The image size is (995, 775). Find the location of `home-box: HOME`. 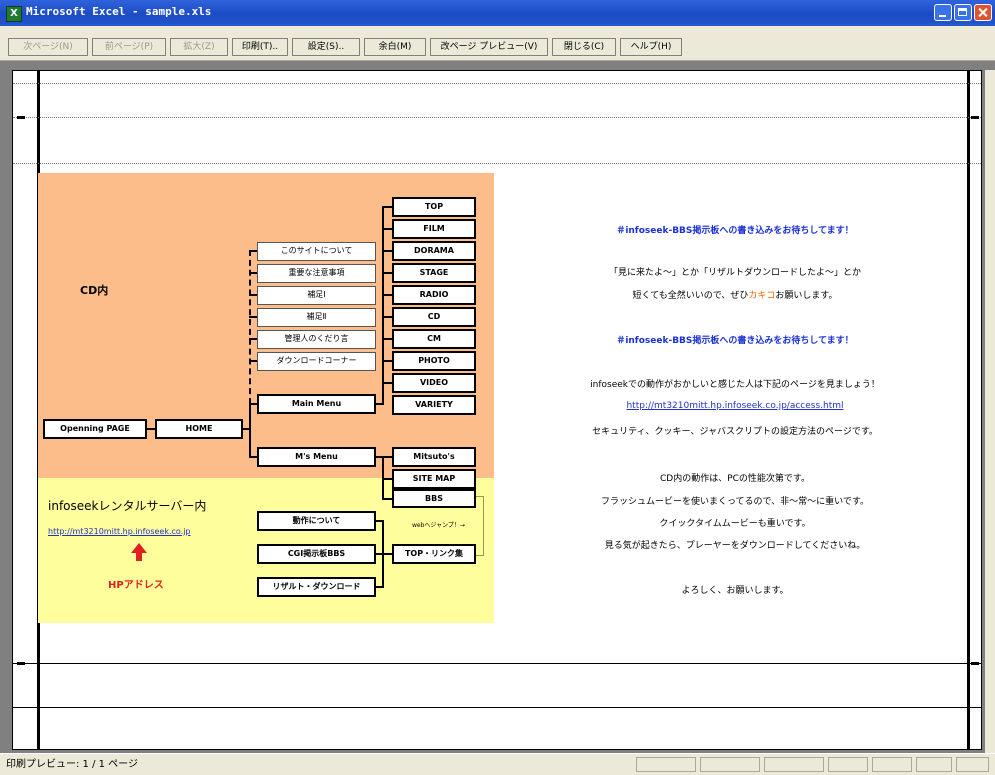

home-box: HOME is located at coordinates (199, 429).